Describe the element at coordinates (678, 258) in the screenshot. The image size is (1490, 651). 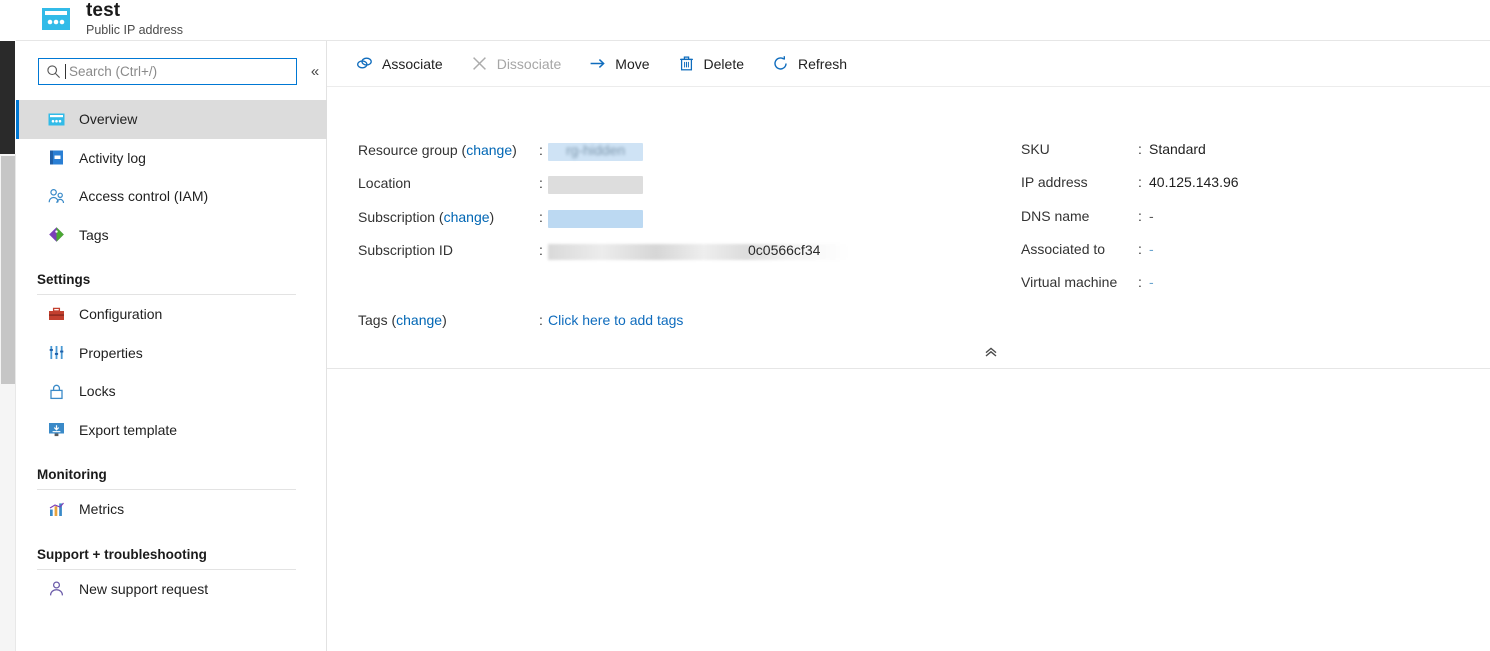
I see `property-row-subscription-id: Subscription ID : 0c0566cf34` at that location.